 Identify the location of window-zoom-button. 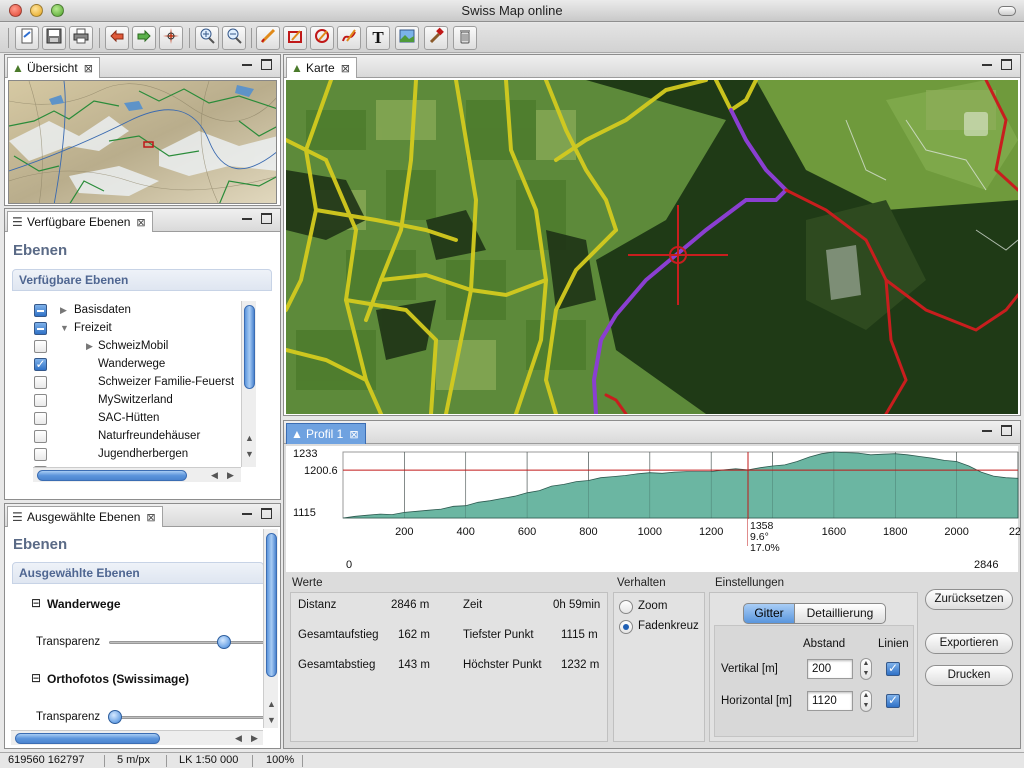
(57, 10).